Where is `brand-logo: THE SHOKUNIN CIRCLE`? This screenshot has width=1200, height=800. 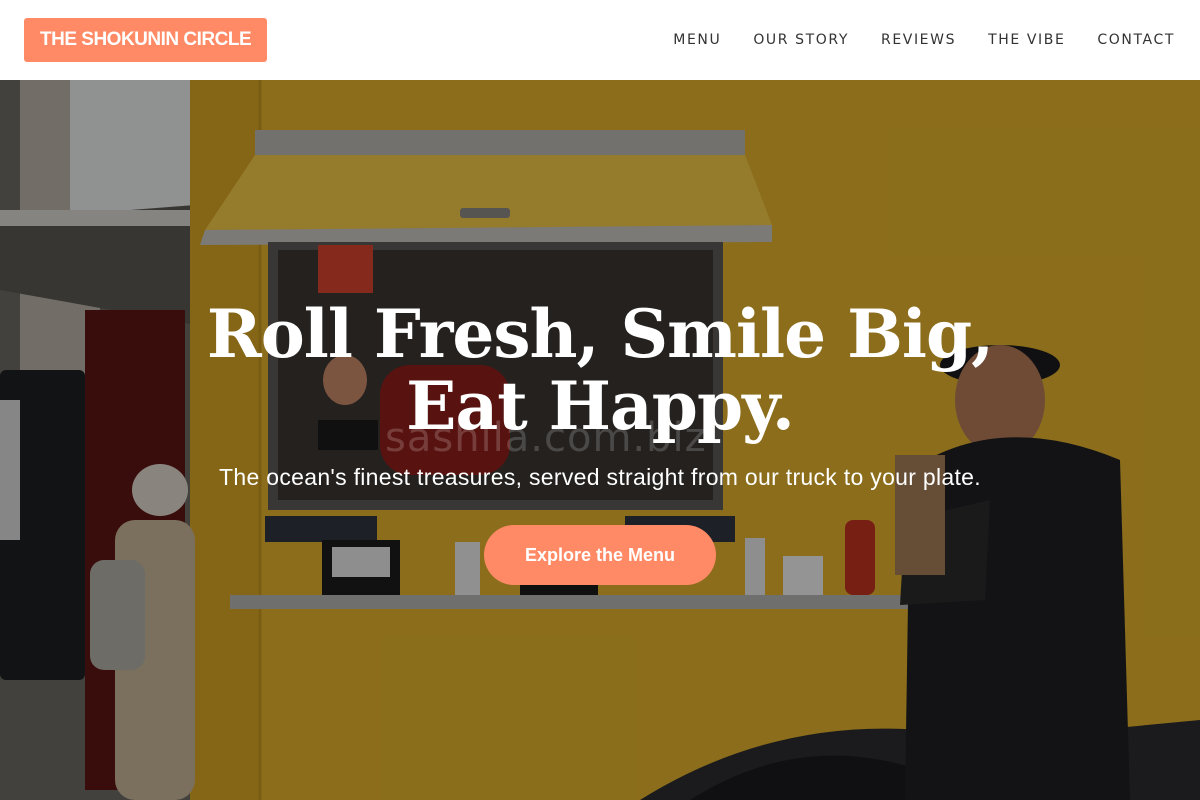
brand-logo: THE SHOKUNIN CIRCLE is located at coordinates (146, 40).